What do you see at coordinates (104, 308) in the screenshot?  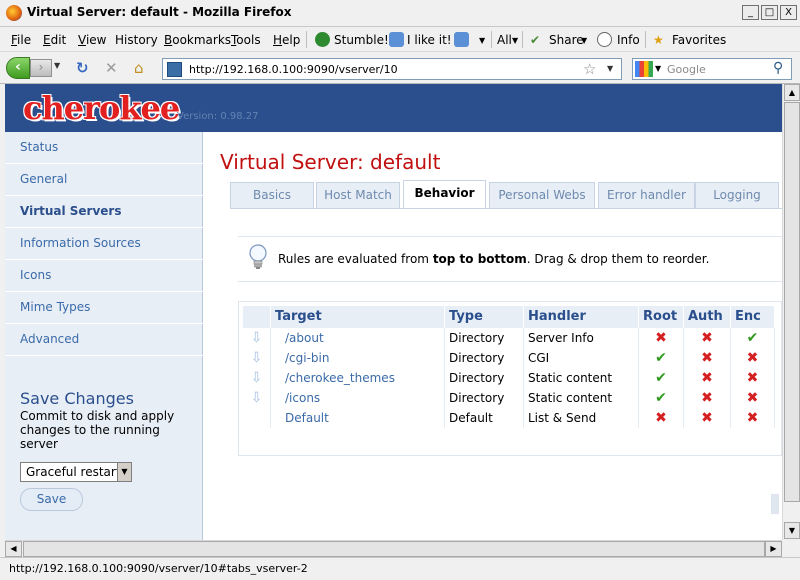 I see `sidebar-item-mime-types: Mime Types` at bounding box center [104, 308].